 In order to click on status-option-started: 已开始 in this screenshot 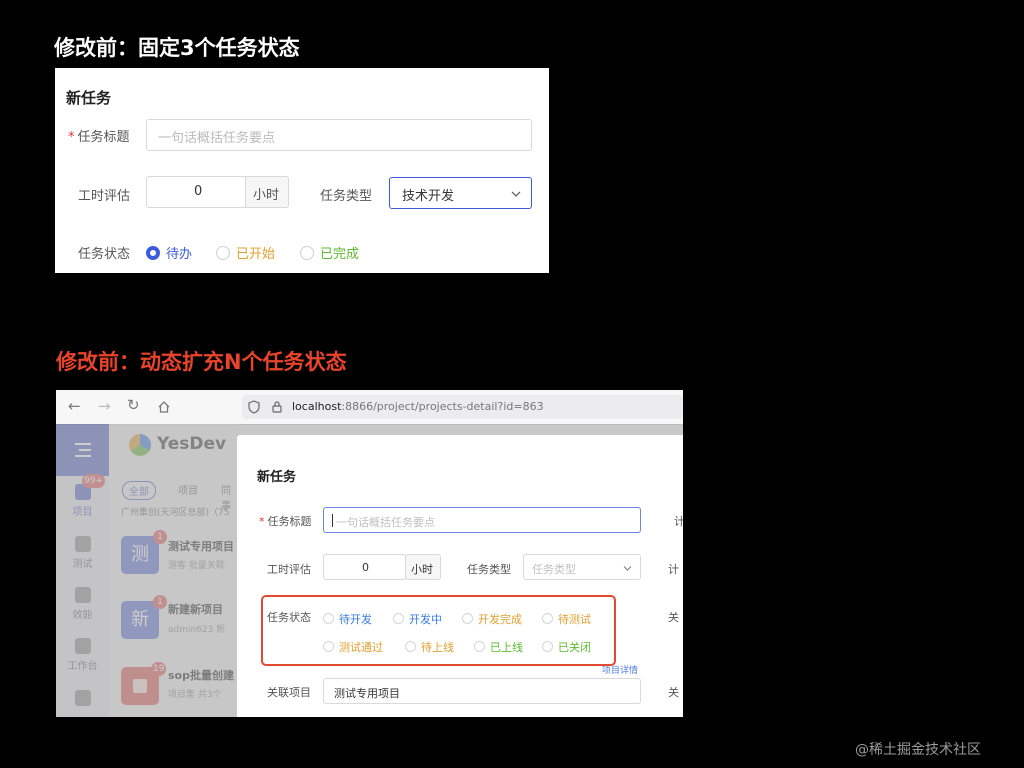, I will do `click(245, 252)`.